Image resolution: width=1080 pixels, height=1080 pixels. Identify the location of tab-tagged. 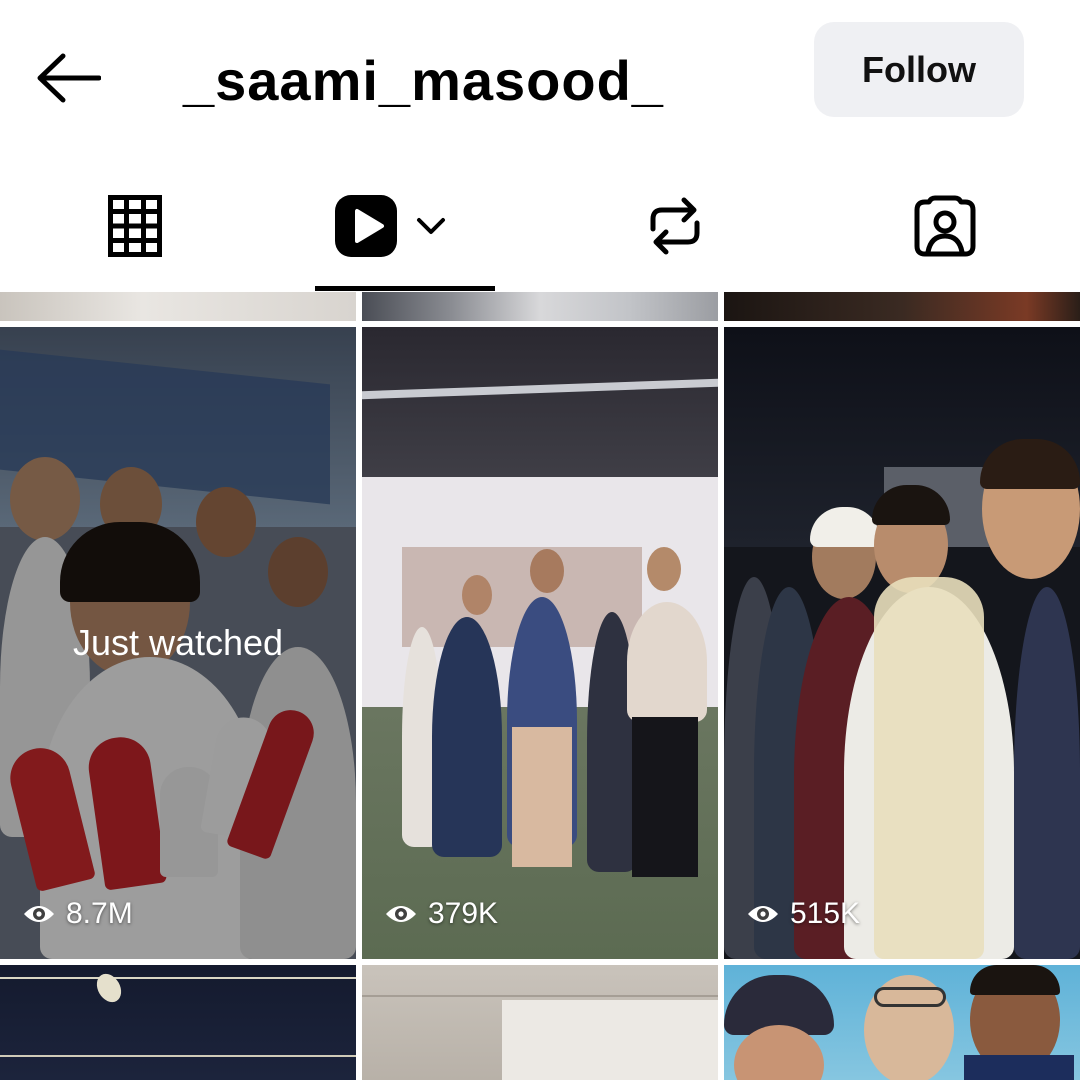
(945, 226).